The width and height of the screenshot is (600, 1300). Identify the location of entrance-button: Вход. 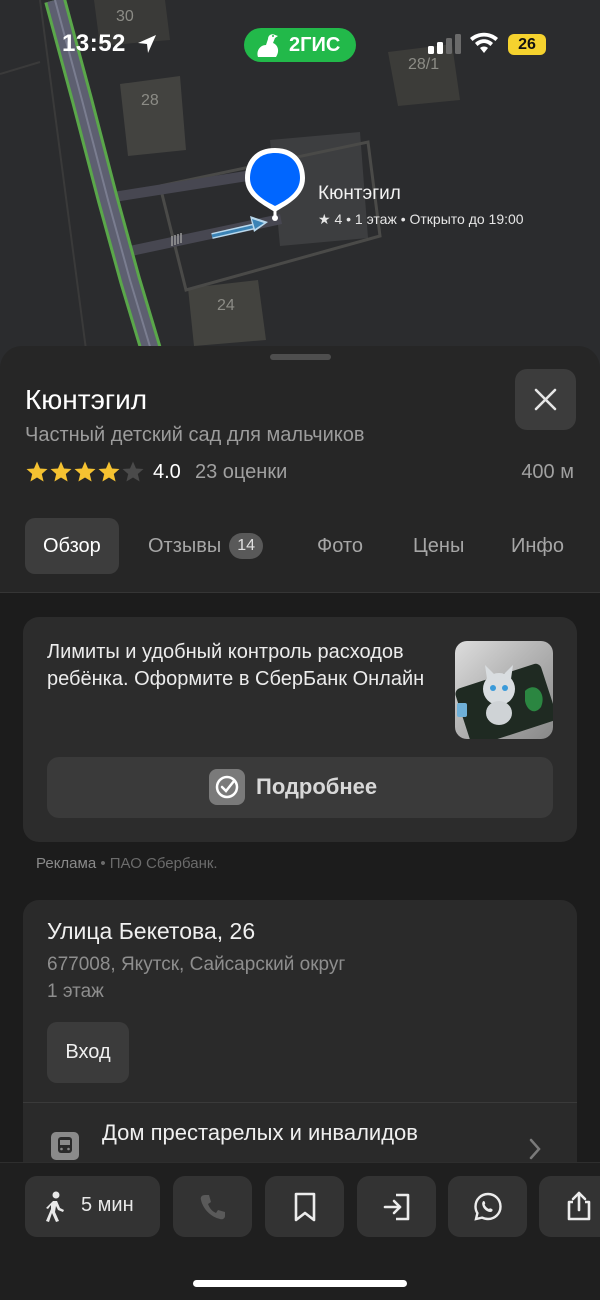
(88, 1052).